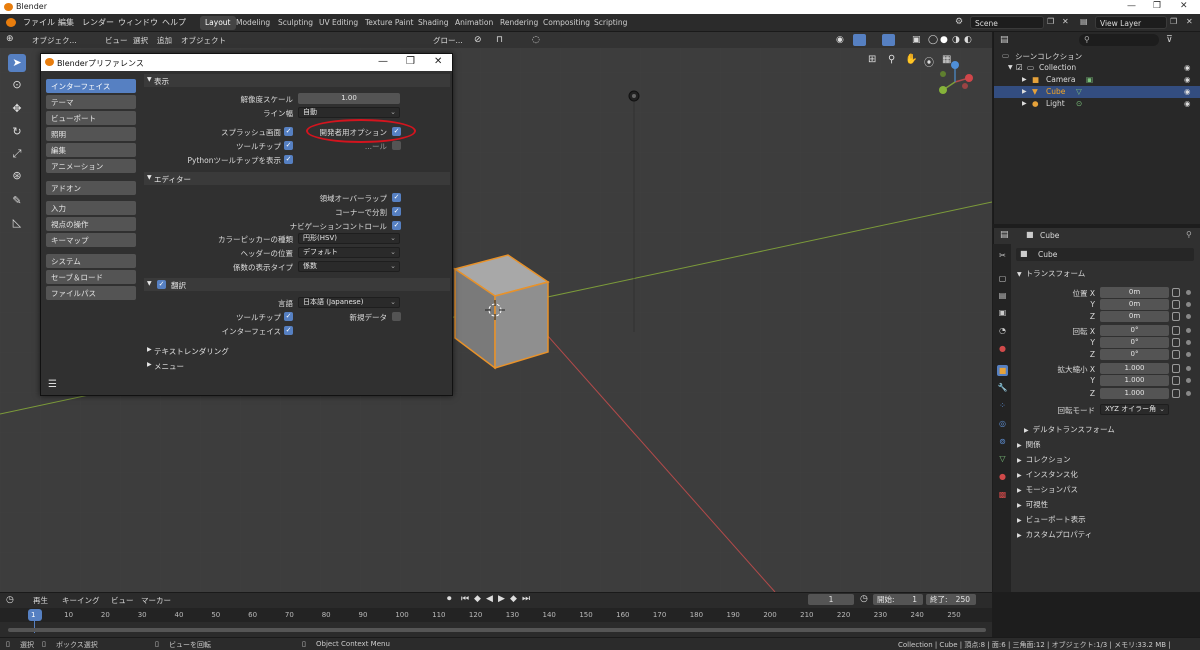  Describe the element at coordinates (1002, 405) in the screenshot. I see `tab-particles-icon: ⁘` at that location.